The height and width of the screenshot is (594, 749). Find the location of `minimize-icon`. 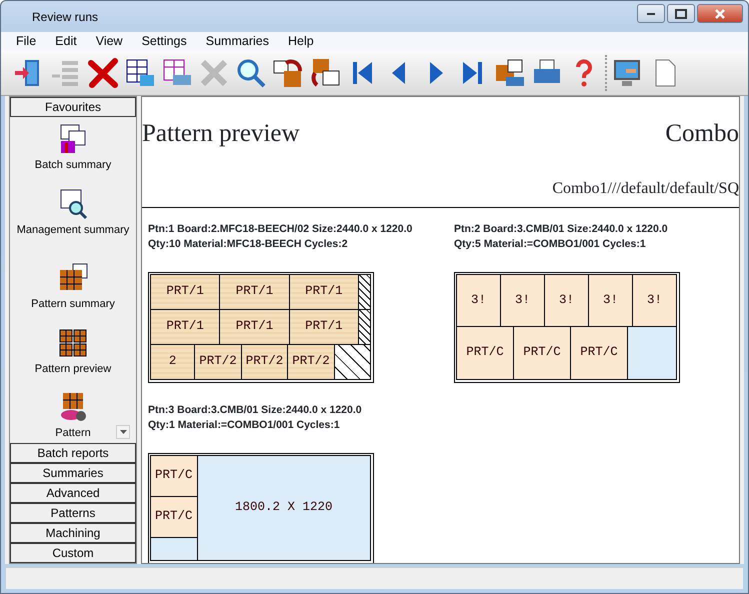

minimize-icon is located at coordinates (651, 13).